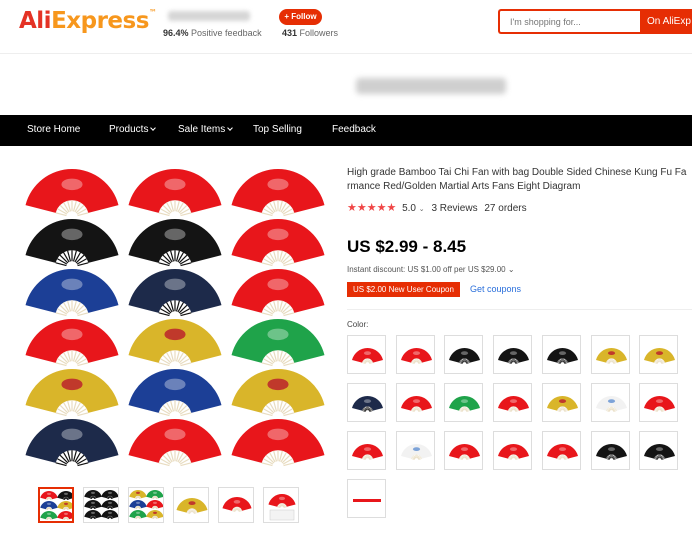 This screenshot has width=692, height=535. I want to click on followers-stat: 431 Followers, so click(310, 33).